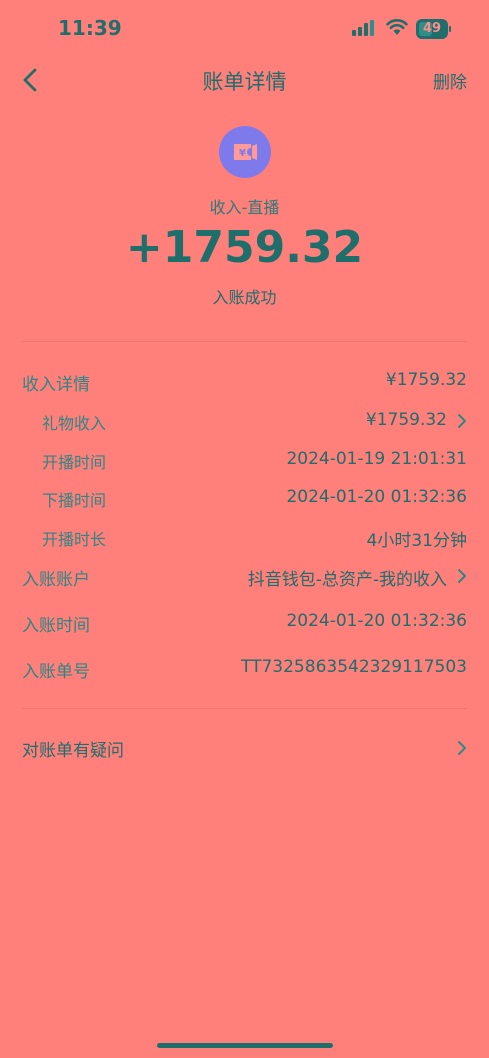 This screenshot has width=489, height=1058. I want to click on status-text: 入账成功, so click(244, 297).